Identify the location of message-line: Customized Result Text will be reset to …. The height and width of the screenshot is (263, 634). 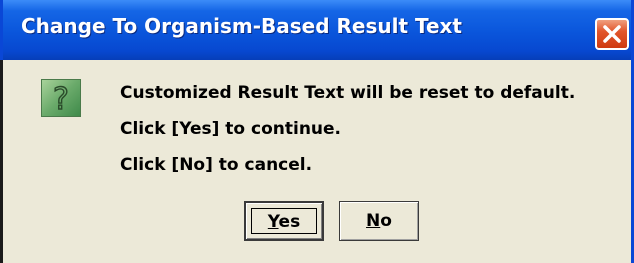
(348, 93).